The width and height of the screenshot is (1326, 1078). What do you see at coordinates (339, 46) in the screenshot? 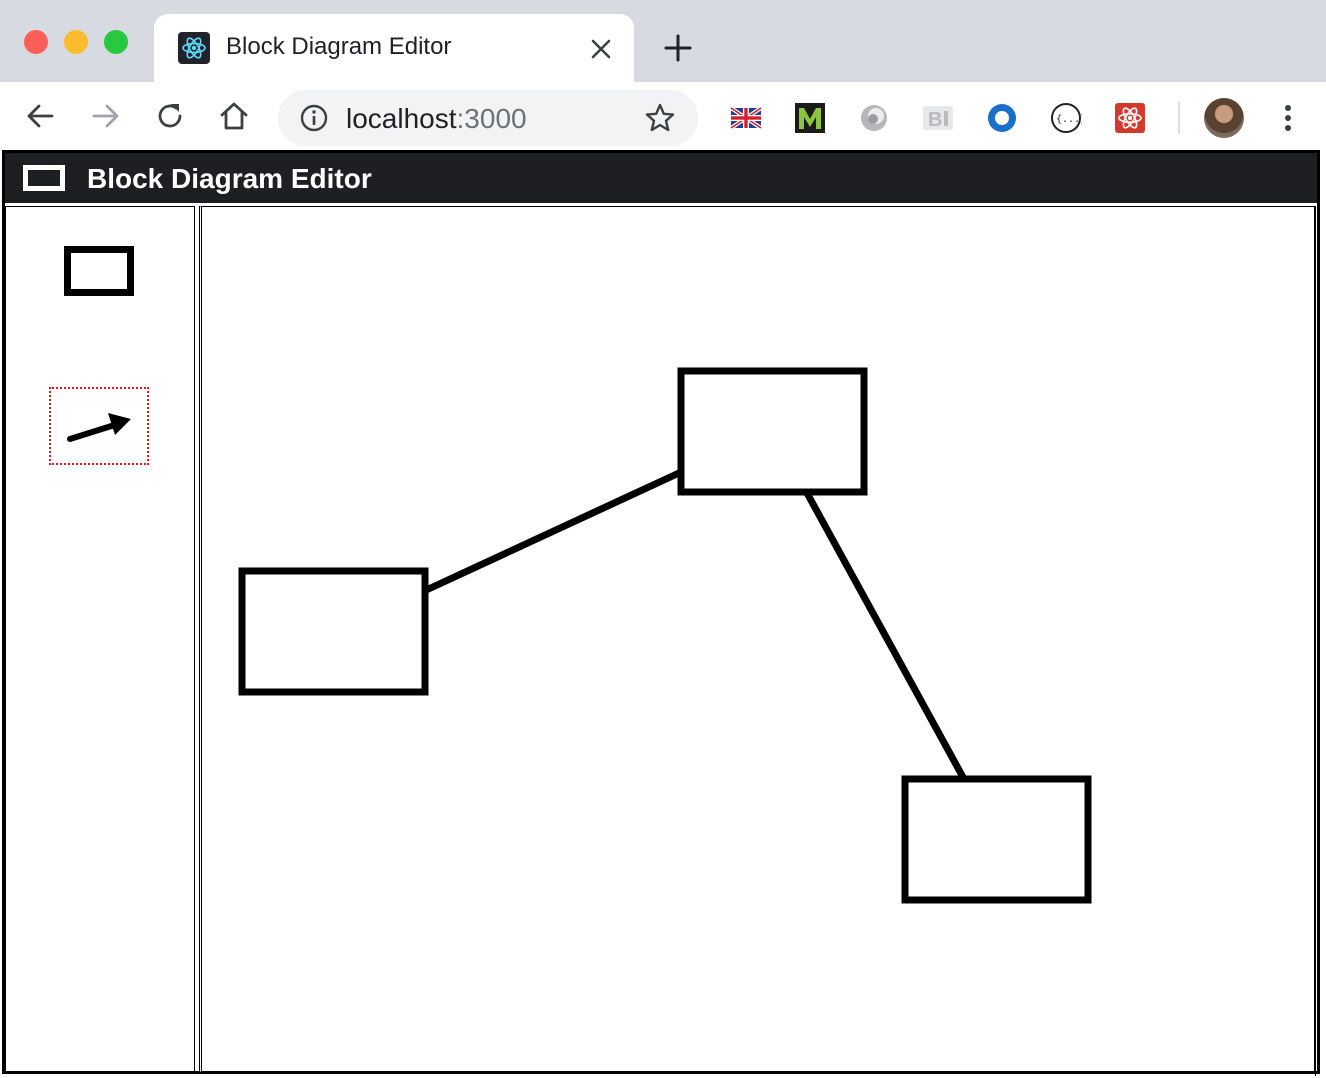
I see `tab-title: Block Diagram Editor` at bounding box center [339, 46].